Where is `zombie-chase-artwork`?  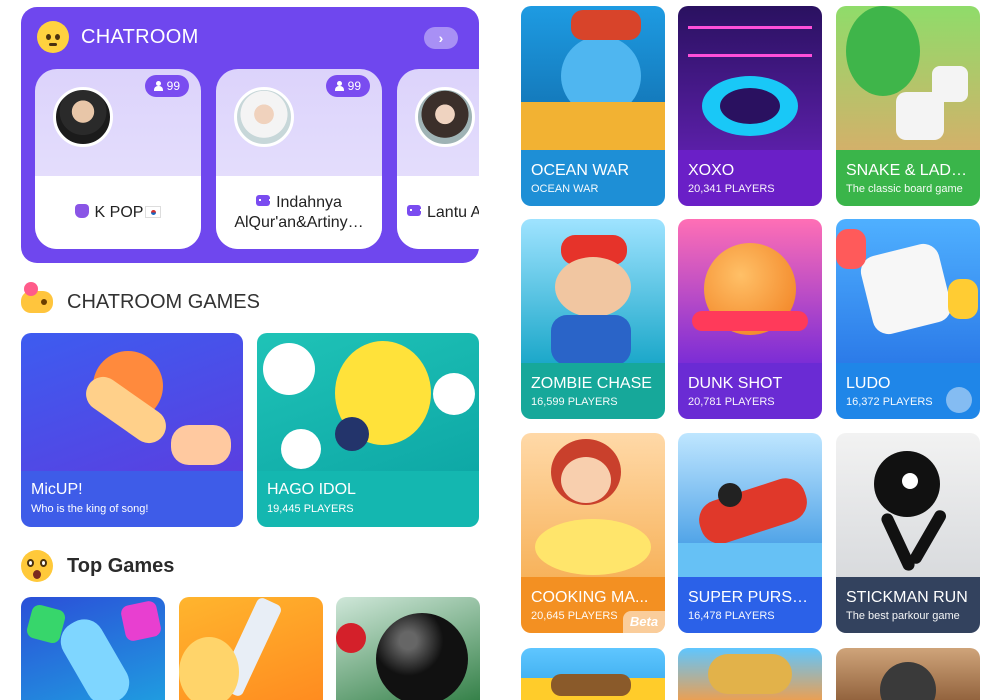
zombie-chase-artwork is located at coordinates (593, 292).